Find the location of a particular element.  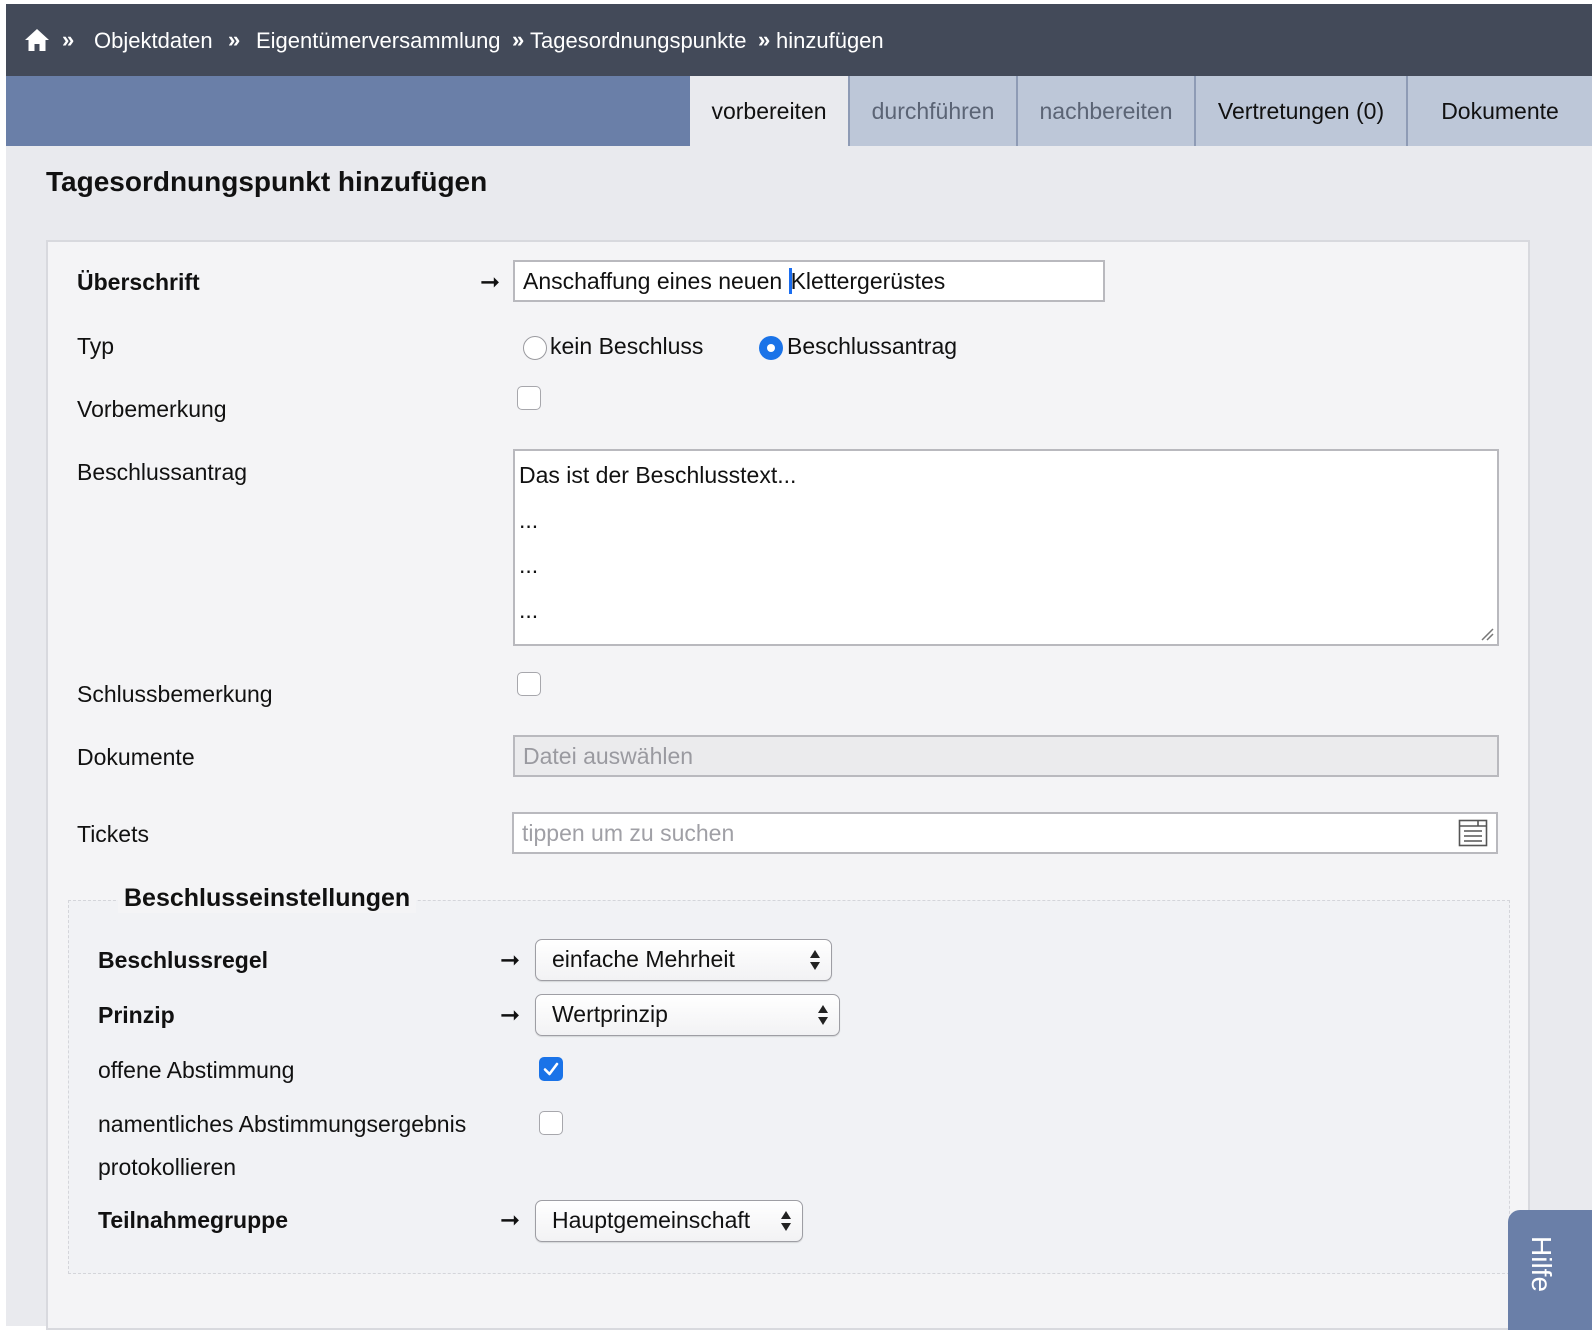

beschlussregel-select: einfache Mehrheit is located at coordinates (683, 960).